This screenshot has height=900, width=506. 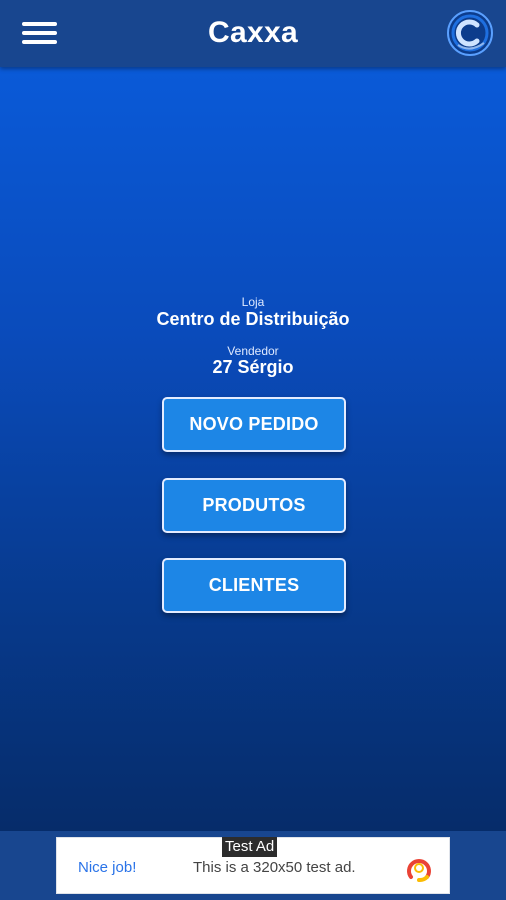 I want to click on ad-nice-text: Nice job!, so click(x=107, y=867).